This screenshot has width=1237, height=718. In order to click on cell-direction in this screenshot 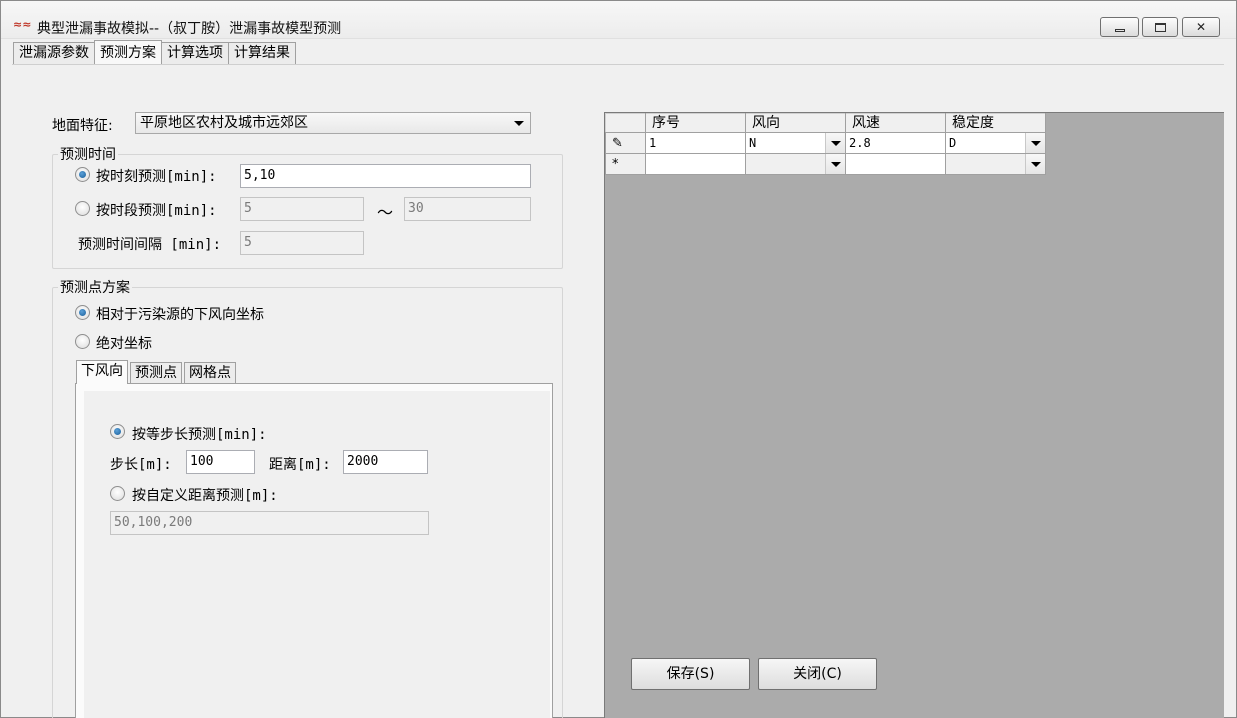, I will do `click(795, 164)`.